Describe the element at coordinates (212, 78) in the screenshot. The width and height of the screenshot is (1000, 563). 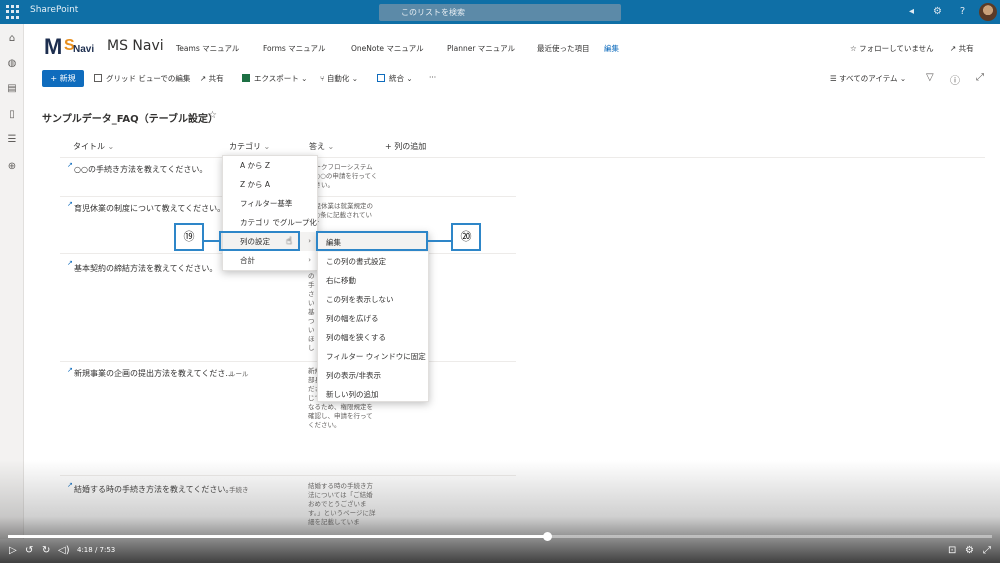
I see `share-list-button: ↗ 共有` at that location.